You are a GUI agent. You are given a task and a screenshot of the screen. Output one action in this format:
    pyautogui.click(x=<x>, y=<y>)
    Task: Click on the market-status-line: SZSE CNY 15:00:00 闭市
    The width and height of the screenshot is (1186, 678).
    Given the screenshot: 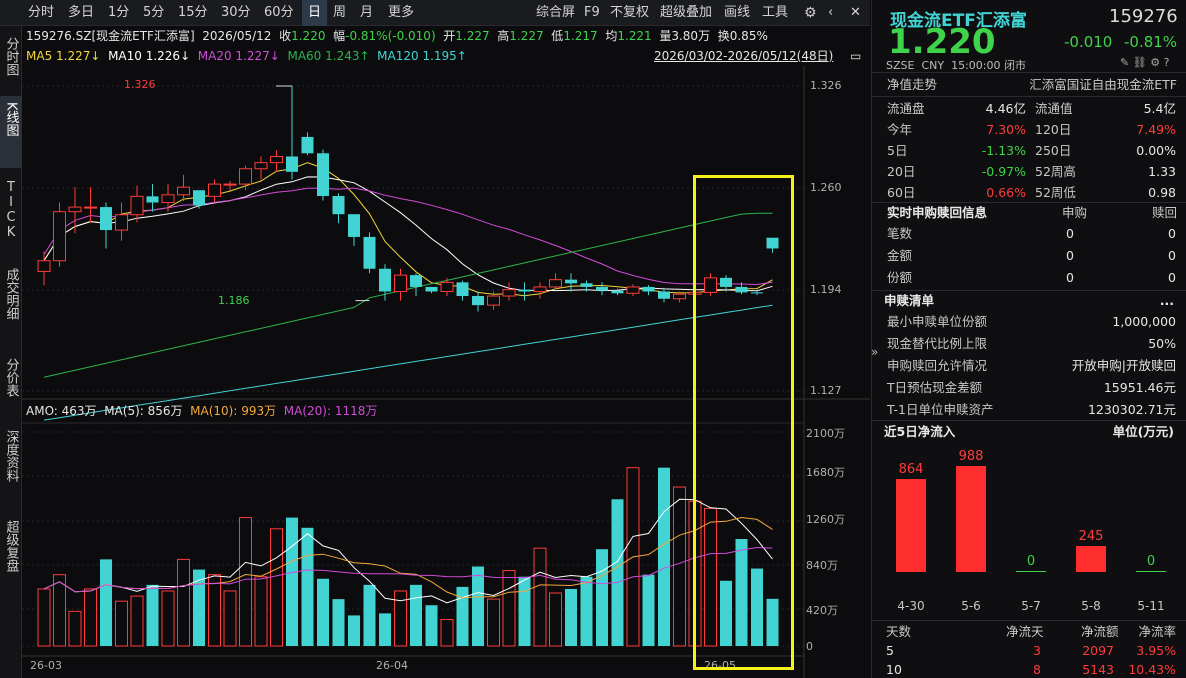 What is the action you would take?
    pyautogui.click(x=956, y=65)
    